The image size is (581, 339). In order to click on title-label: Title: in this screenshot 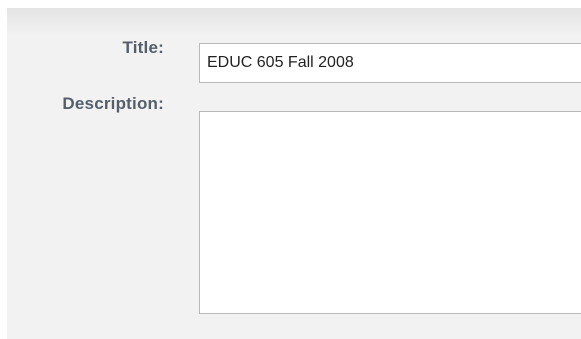, I will do `click(143, 47)`.